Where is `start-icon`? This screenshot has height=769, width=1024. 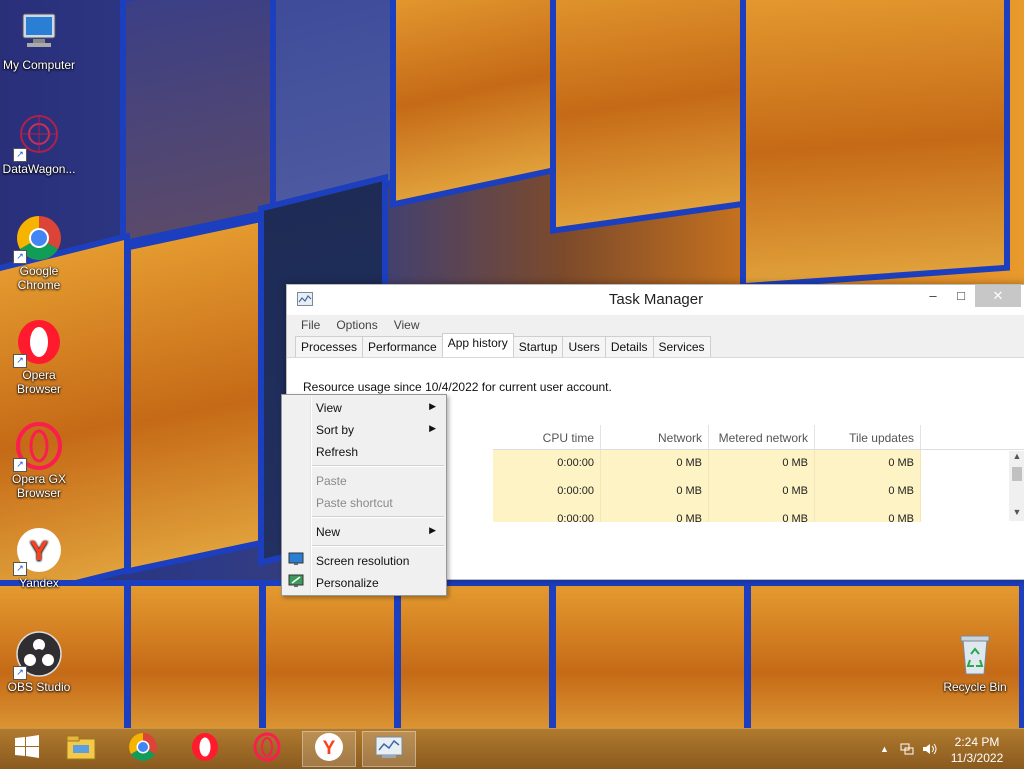
start-icon is located at coordinates (27, 749).